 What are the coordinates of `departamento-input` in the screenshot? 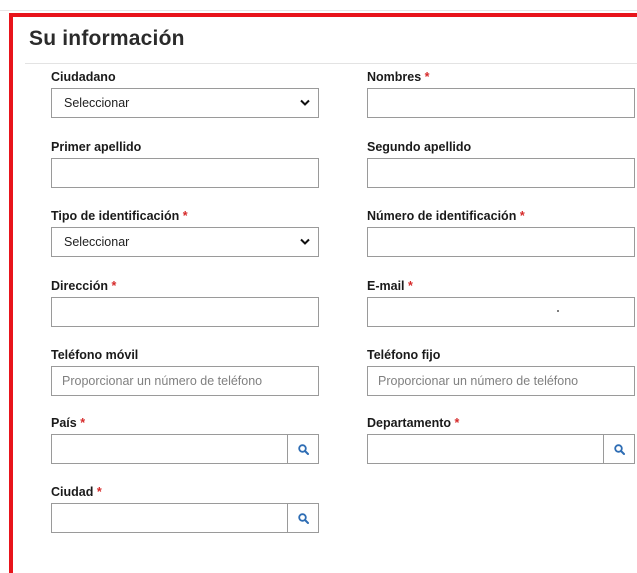 It's located at (485, 449).